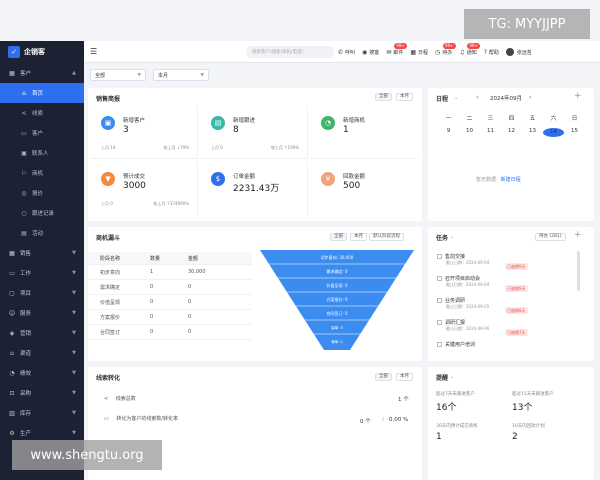  What do you see at coordinates (469, 119) in the screenshot?
I see `weekday: 二` at bounding box center [469, 119].